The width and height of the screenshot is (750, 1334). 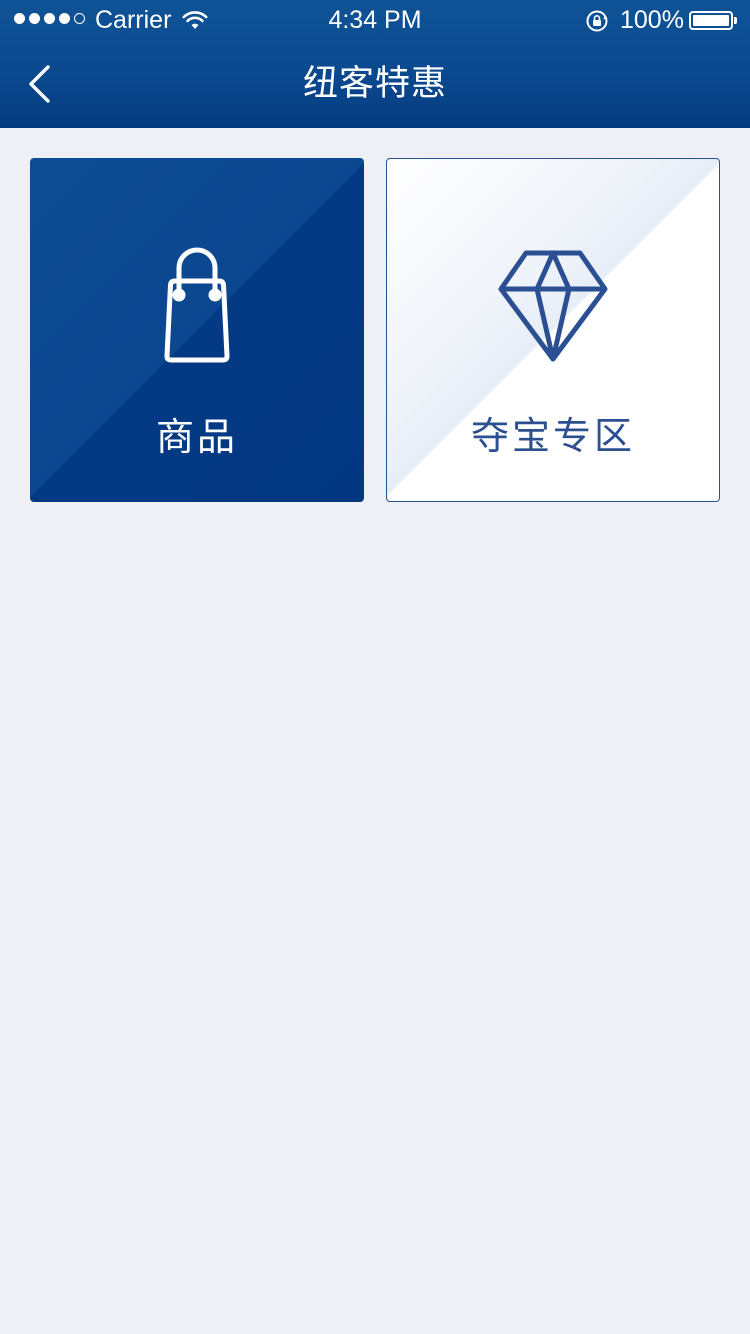 What do you see at coordinates (597, 21) in the screenshot?
I see `rotation-lock-icon` at bounding box center [597, 21].